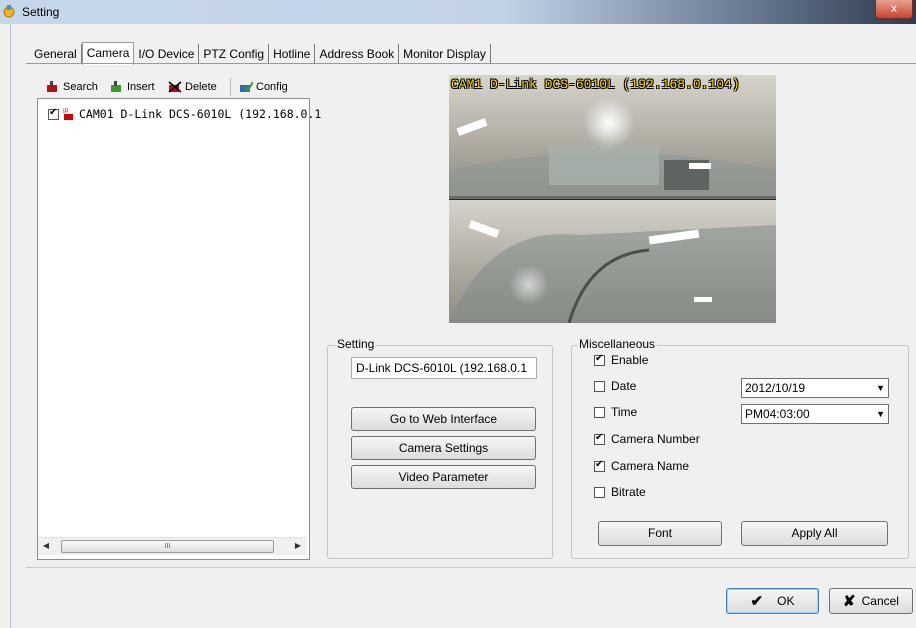 The width and height of the screenshot is (916, 628). Describe the element at coordinates (201, 87) in the screenshot. I see `delete-label: Delete` at that location.